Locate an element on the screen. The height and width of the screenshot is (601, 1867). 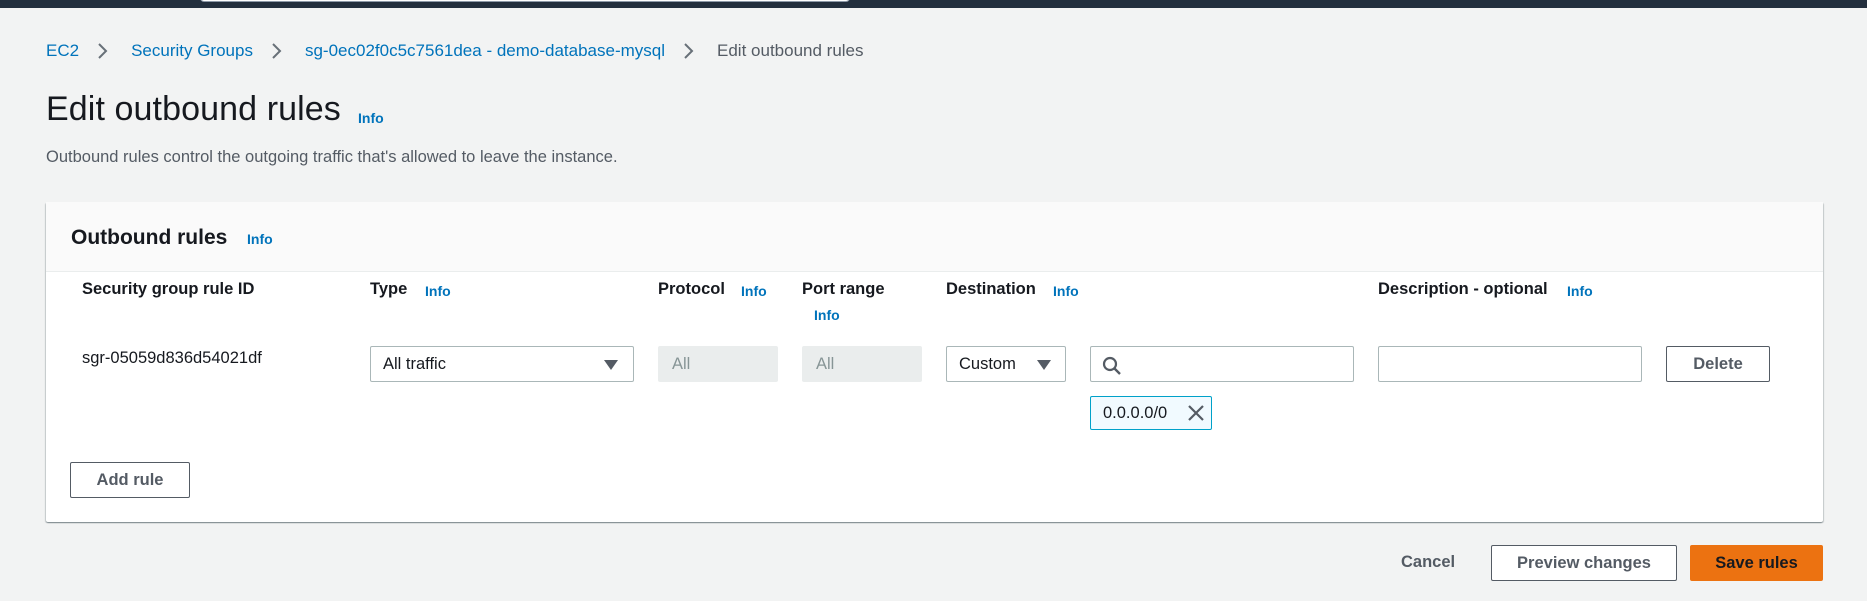
top-nav-bar is located at coordinates (933, 4).